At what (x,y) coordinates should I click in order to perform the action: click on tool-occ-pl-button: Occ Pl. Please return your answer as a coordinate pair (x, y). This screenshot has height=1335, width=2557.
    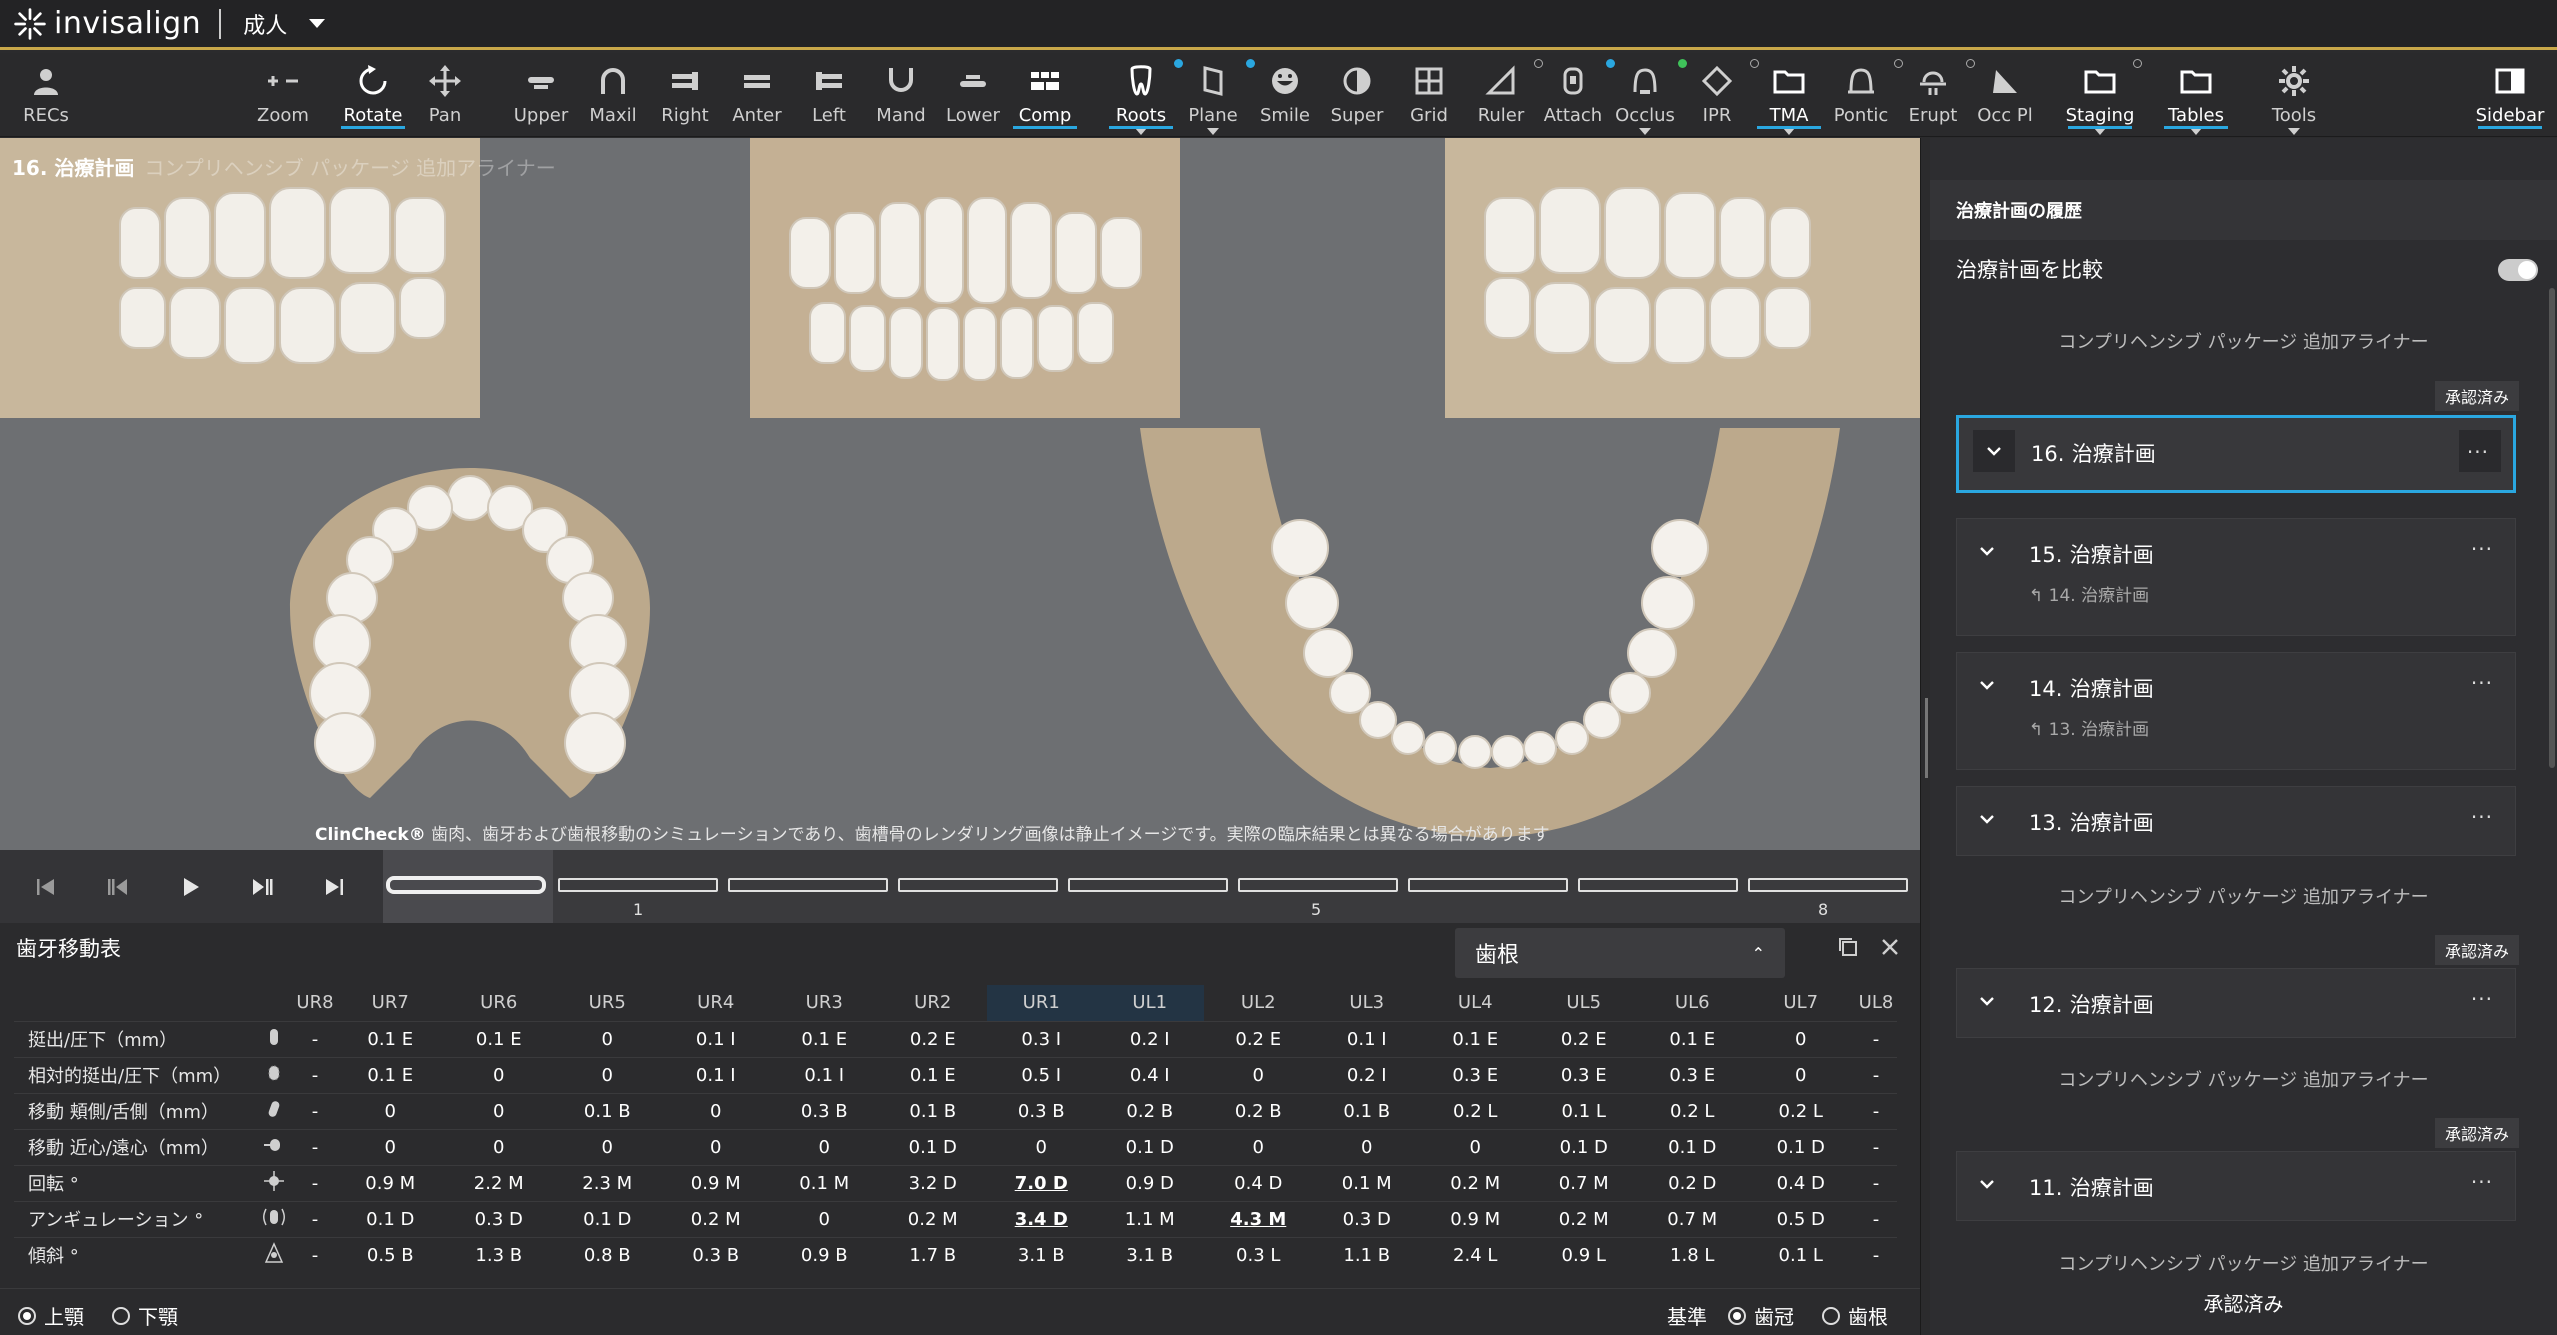
    Looking at the image, I should click on (2005, 95).